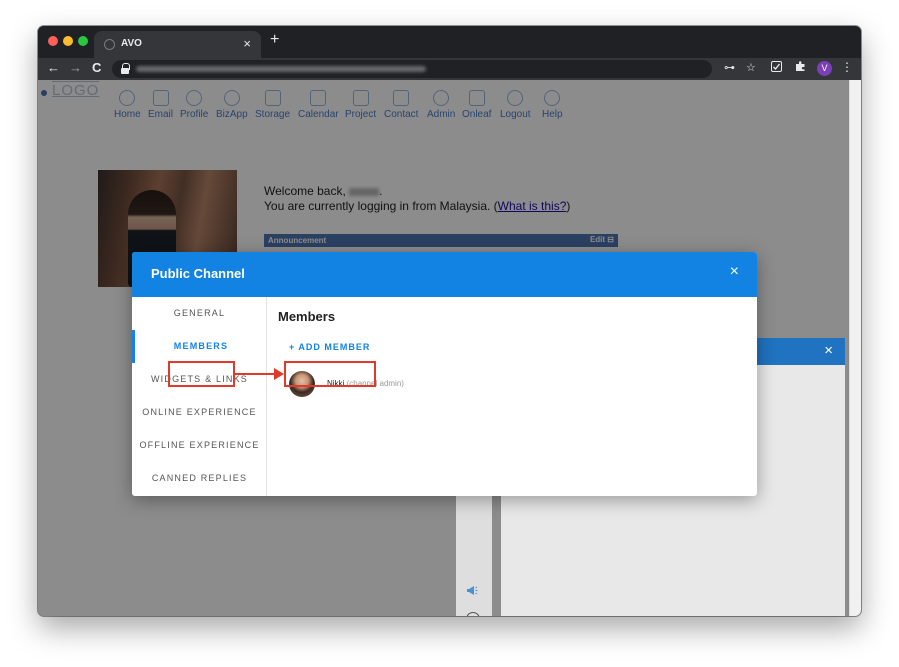  What do you see at coordinates (125, 68) in the screenshot?
I see `lock-icon` at bounding box center [125, 68].